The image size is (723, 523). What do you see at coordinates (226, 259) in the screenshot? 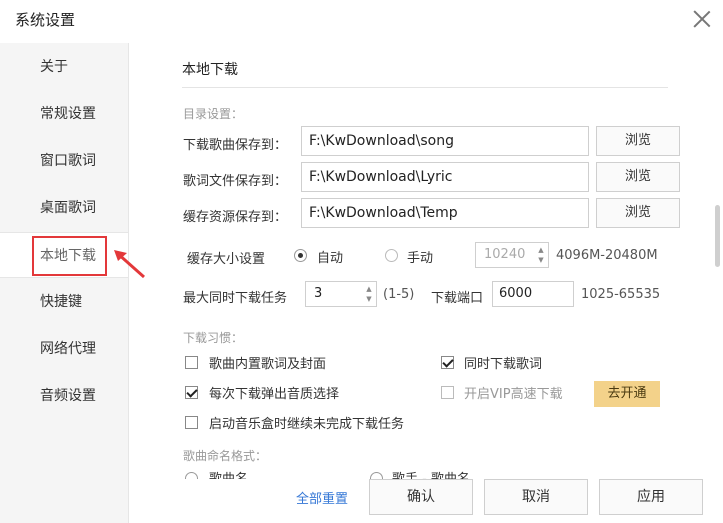
I see `cache-size-label: 缓存大小设置` at bounding box center [226, 259].